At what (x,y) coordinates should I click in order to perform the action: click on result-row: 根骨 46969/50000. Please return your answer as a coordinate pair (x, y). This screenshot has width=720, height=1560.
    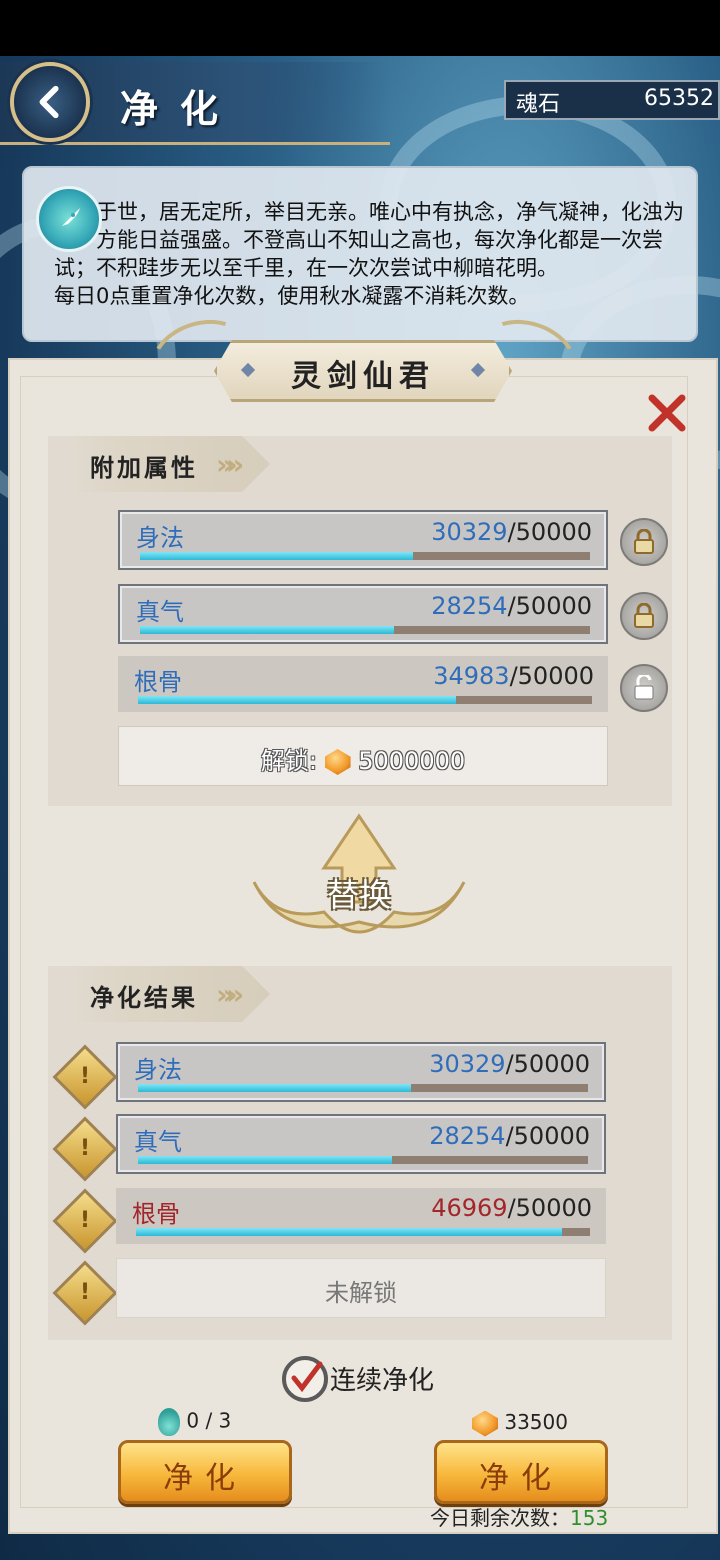
    Looking at the image, I should click on (361, 1216).